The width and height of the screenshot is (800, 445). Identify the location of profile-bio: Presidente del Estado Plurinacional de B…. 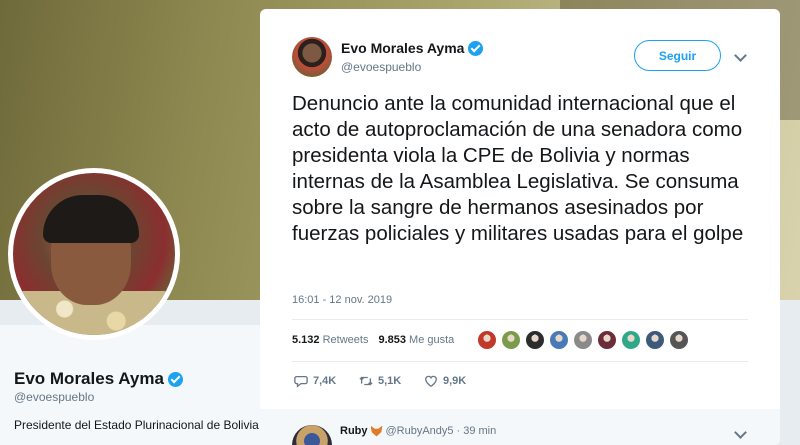
(138, 425).